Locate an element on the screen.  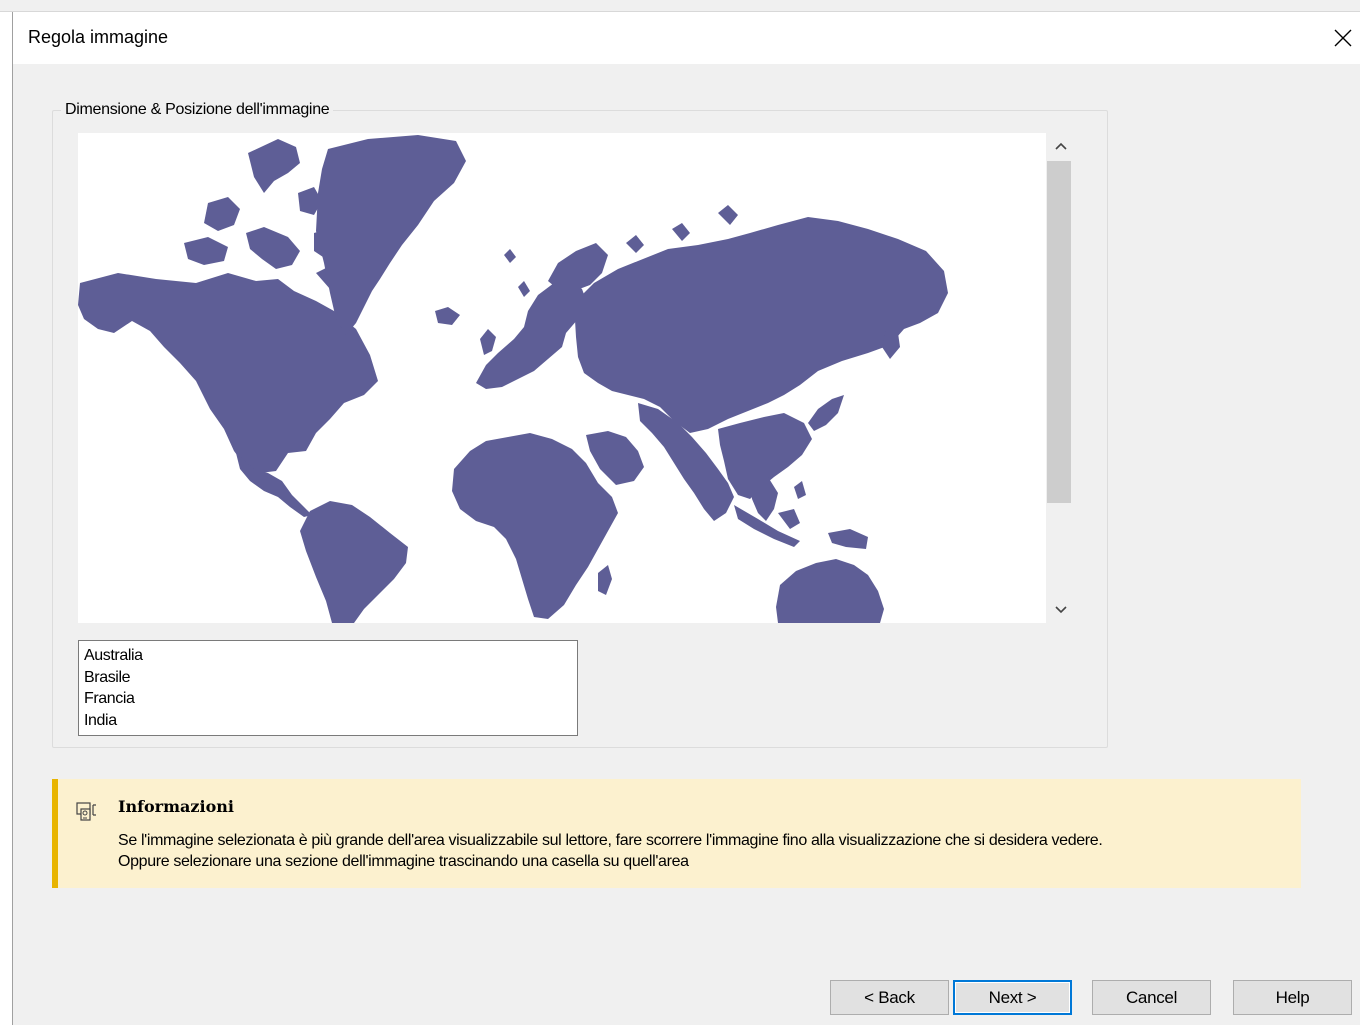
group-legend: Dimensione & Posizione dell'immagine is located at coordinates (197, 110).